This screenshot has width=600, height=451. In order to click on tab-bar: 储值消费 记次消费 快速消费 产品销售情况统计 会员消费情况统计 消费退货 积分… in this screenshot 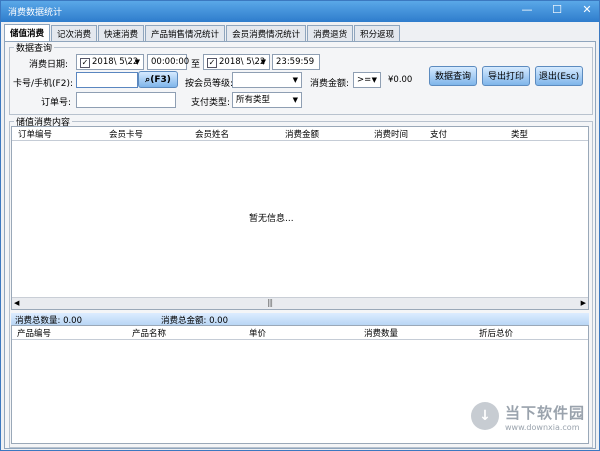, I will do `click(202, 33)`.